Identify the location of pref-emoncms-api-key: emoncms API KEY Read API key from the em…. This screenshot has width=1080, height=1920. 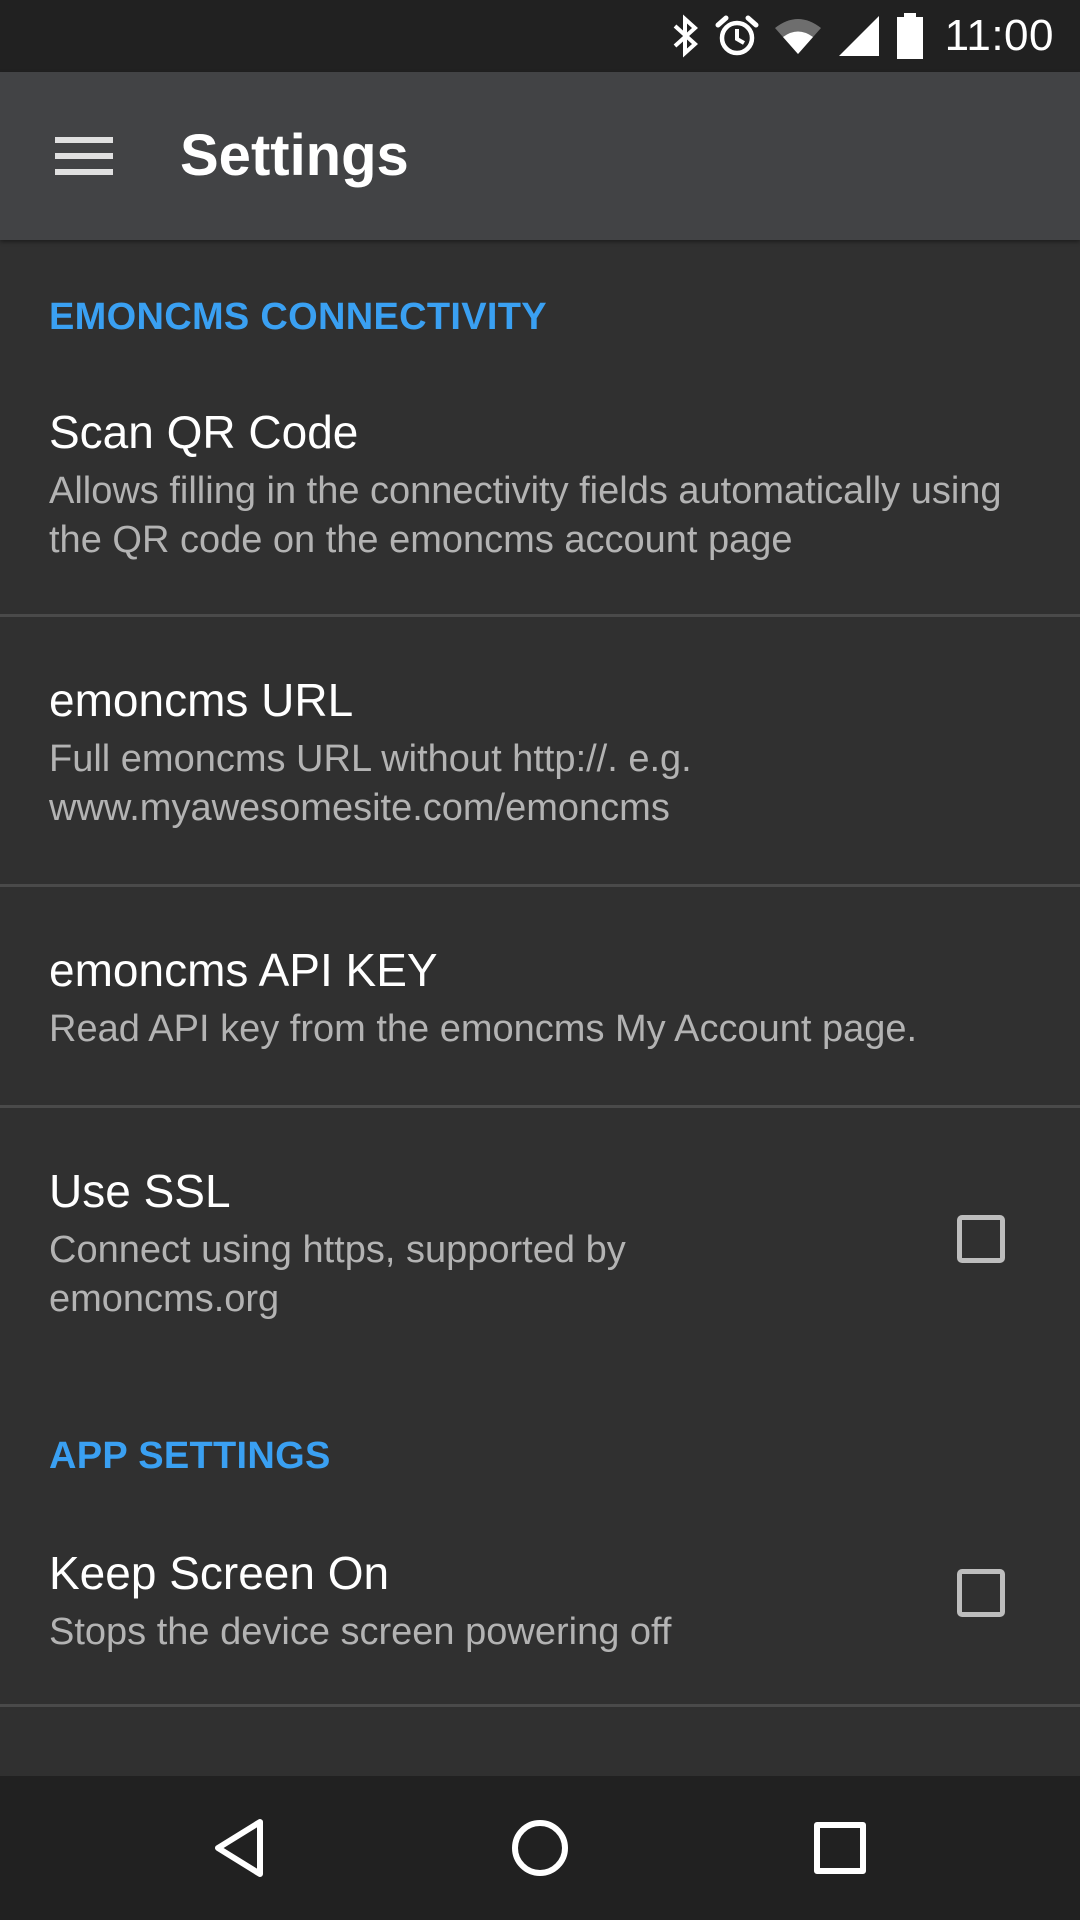
(540, 996).